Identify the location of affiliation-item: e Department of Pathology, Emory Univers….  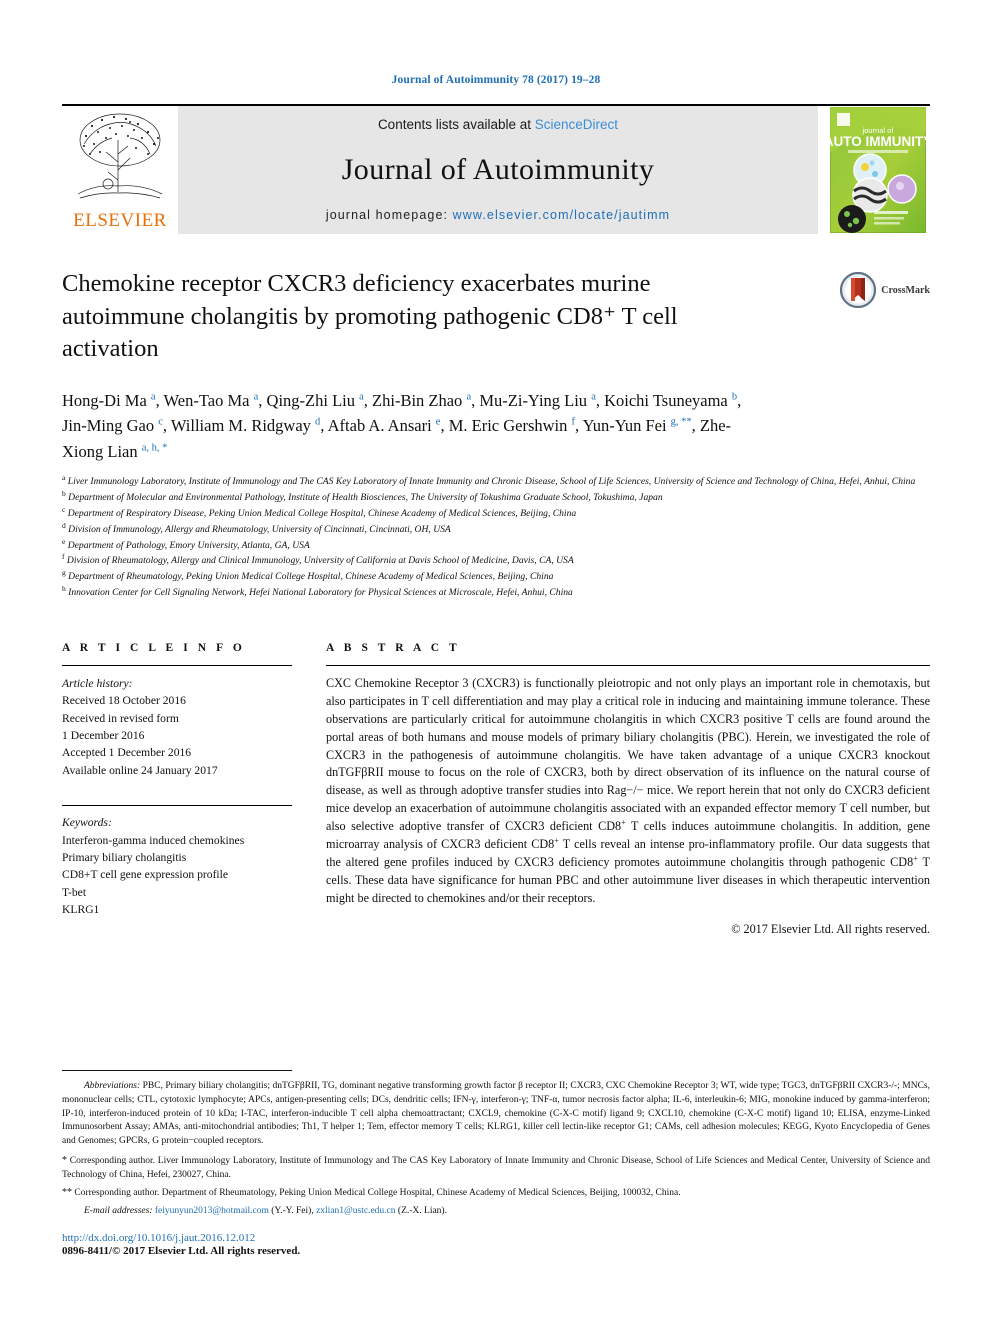
(186, 543).